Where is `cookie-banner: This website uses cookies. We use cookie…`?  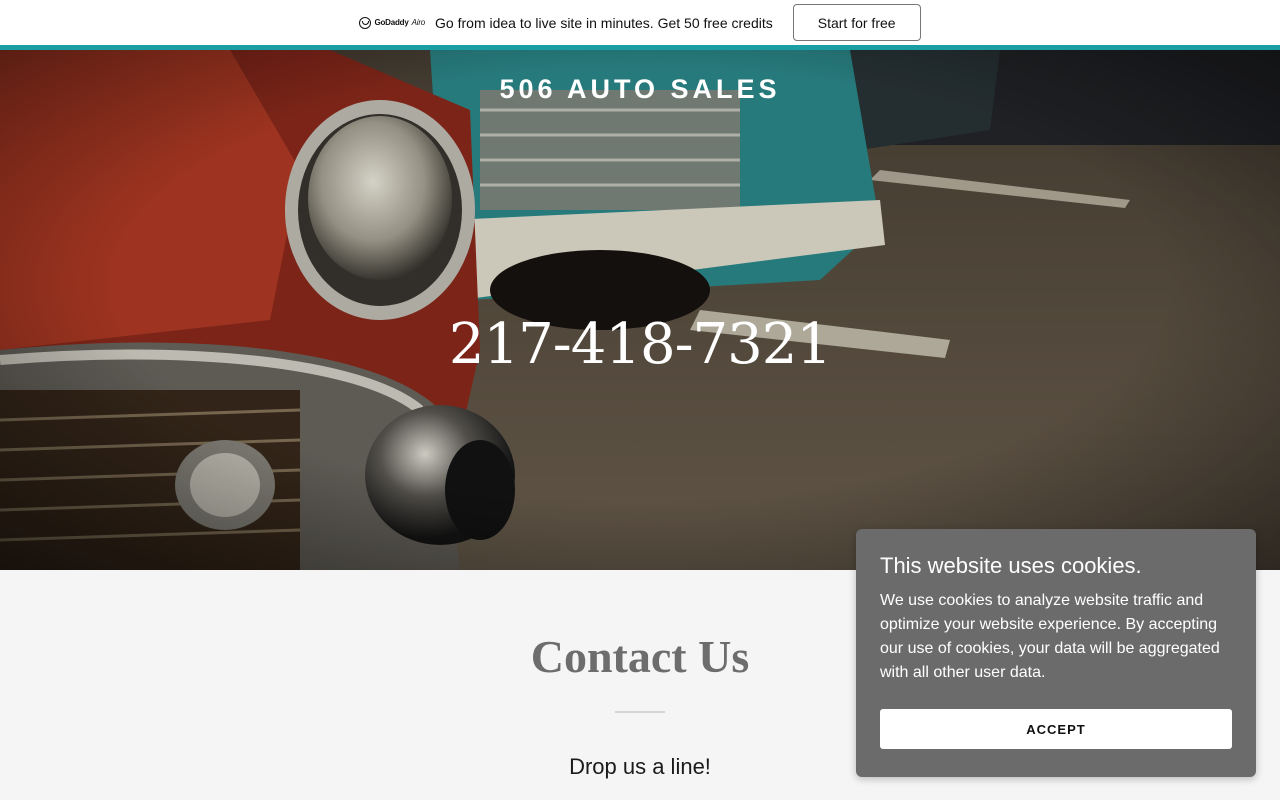
cookie-banner: This website uses cookies. We use cookie… is located at coordinates (1056, 653).